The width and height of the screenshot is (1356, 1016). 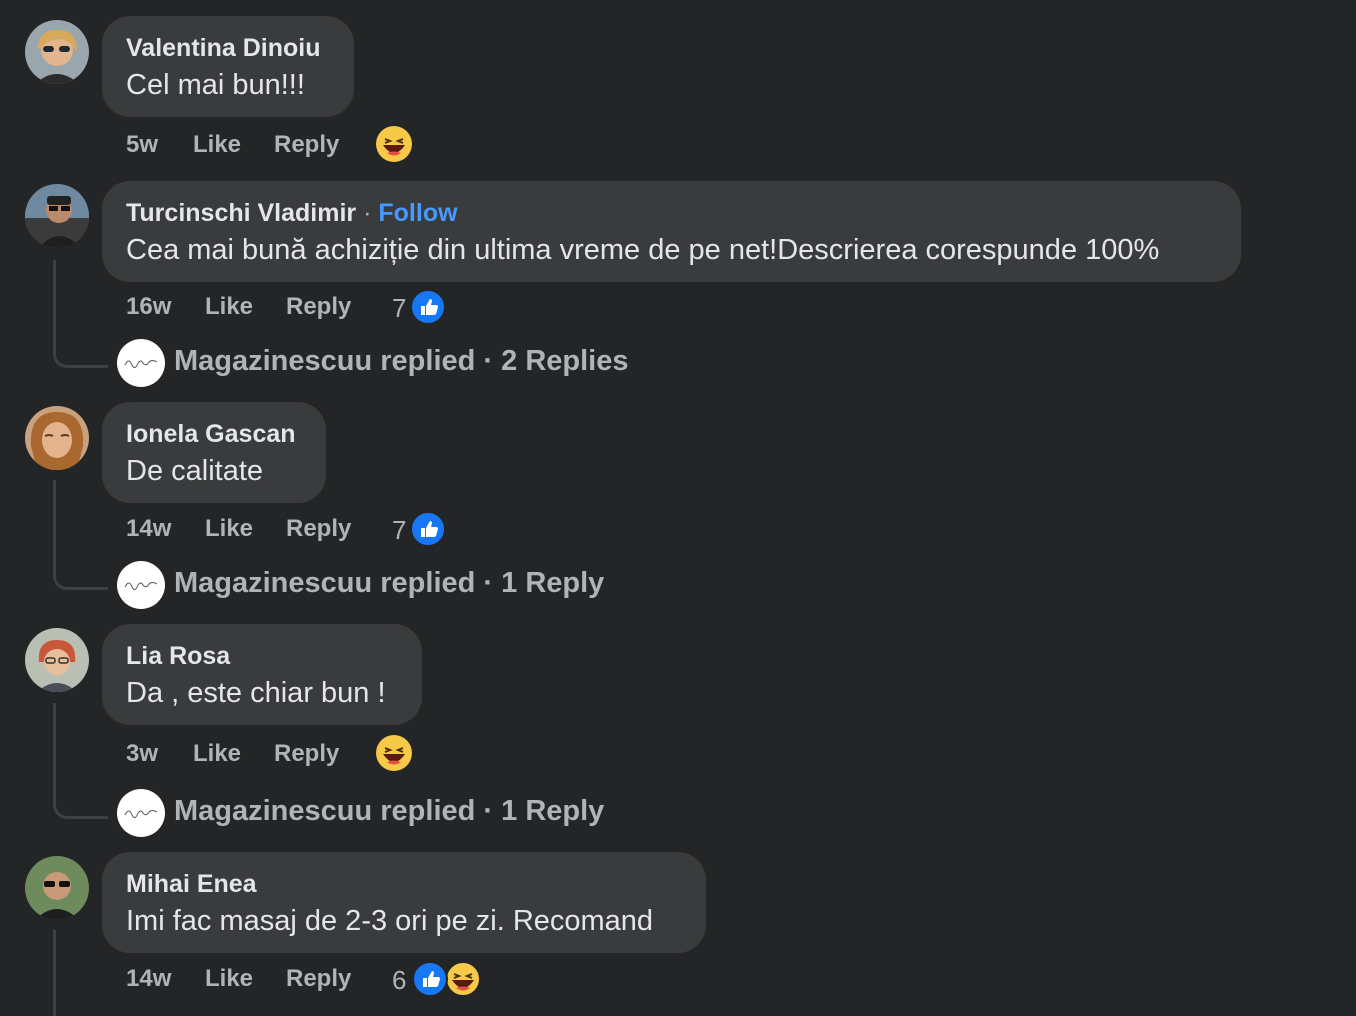 What do you see at coordinates (148, 307) in the screenshot?
I see `comment-time: 16w` at bounding box center [148, 307].